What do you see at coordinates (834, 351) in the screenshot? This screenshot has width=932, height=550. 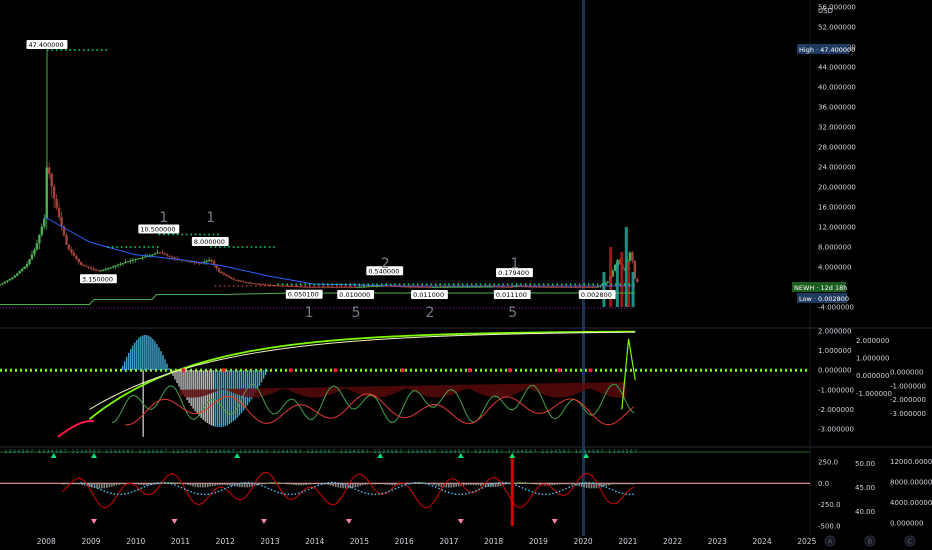 I see `osc1-tick-label: 1.000000` at bounding box center [834, 351].